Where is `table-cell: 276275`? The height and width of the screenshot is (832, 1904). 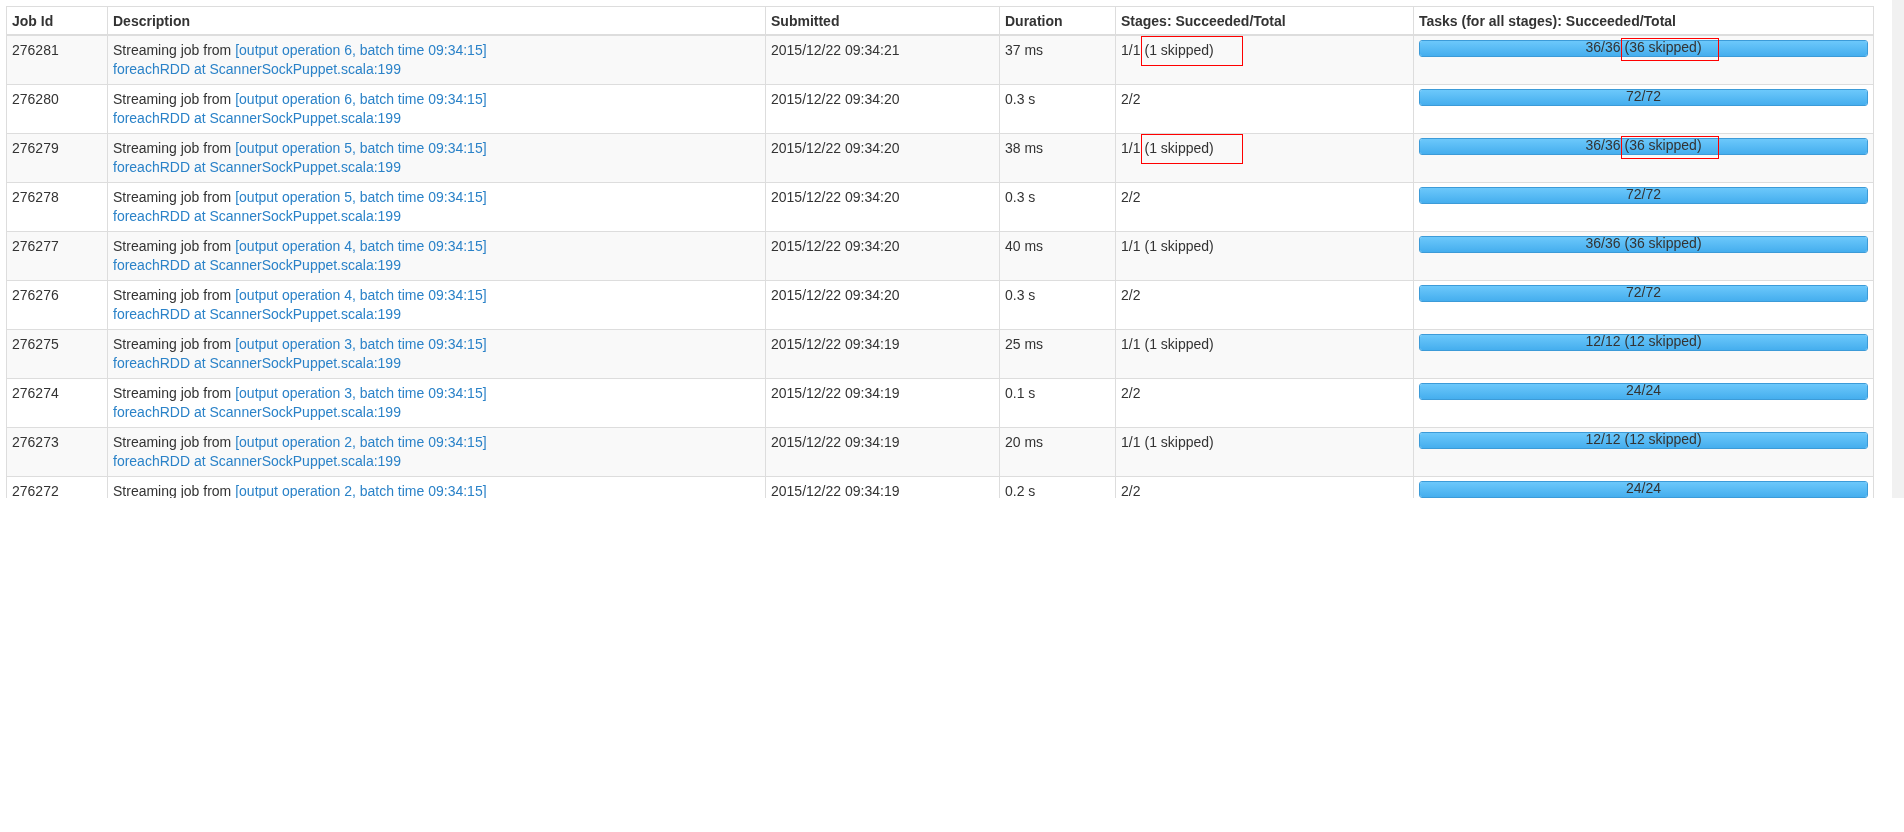
table-cell: 276275 is located at coordinates (57, 354).